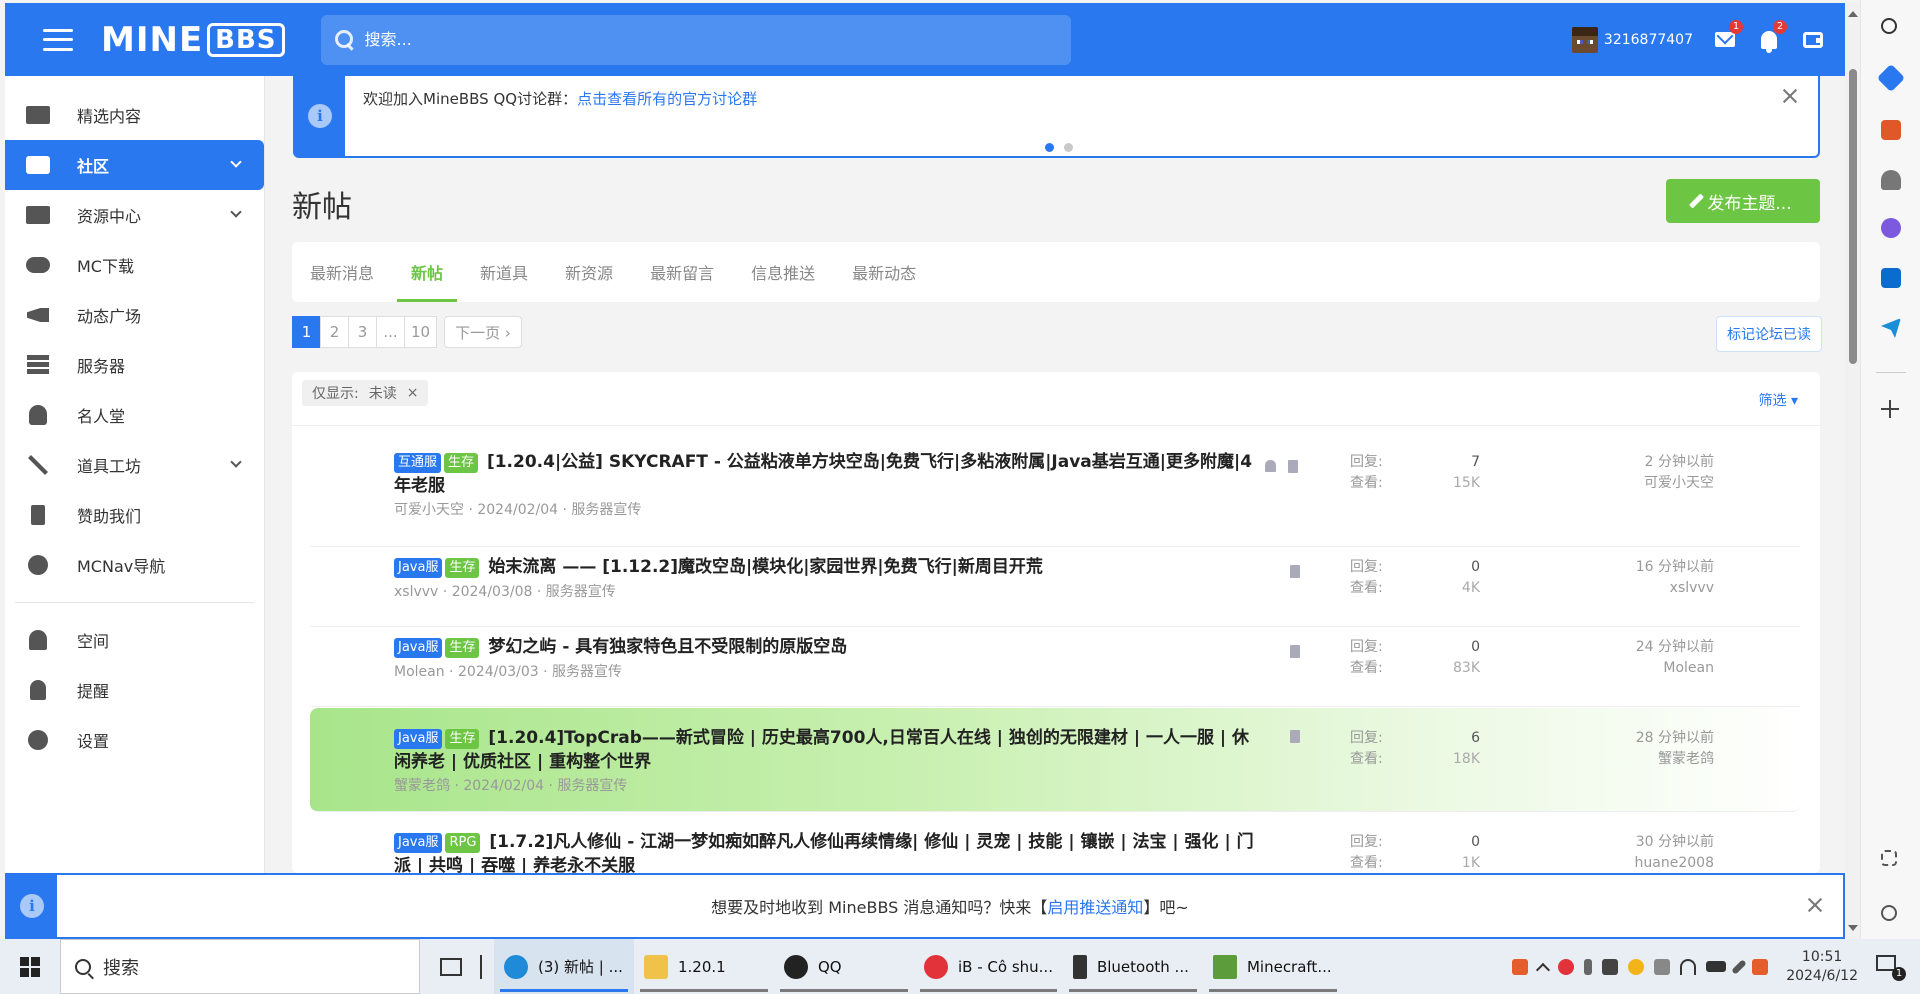 Image resolution: width=1920 pixels, height=994 pixels. Describe the element at coordinates (691, 272) in the screenshot. I see `tab-latest-comments: 最新留言` at that location.